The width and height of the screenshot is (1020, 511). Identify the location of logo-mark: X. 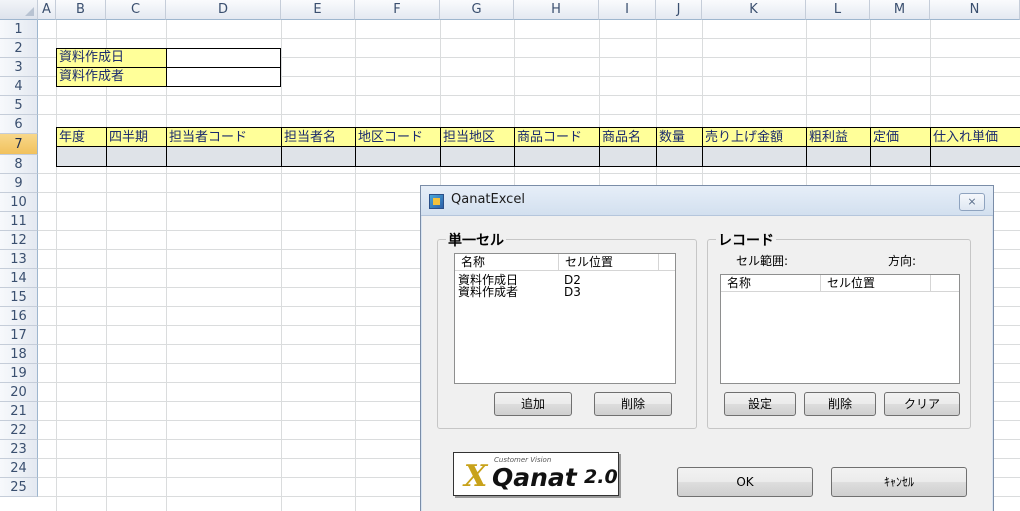
(476, 476).